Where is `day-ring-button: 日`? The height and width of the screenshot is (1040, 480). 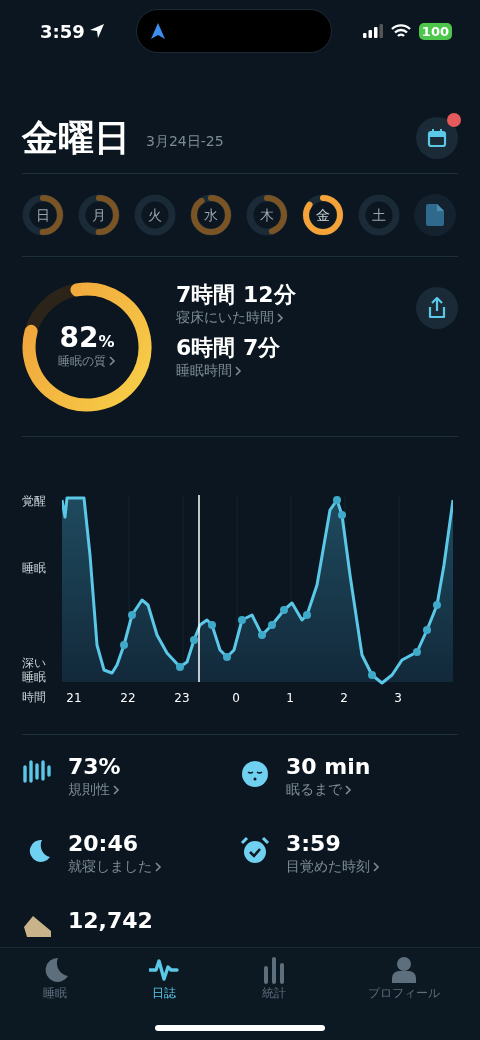 day-ring-button: 日 is located at coordinates (43, 215).